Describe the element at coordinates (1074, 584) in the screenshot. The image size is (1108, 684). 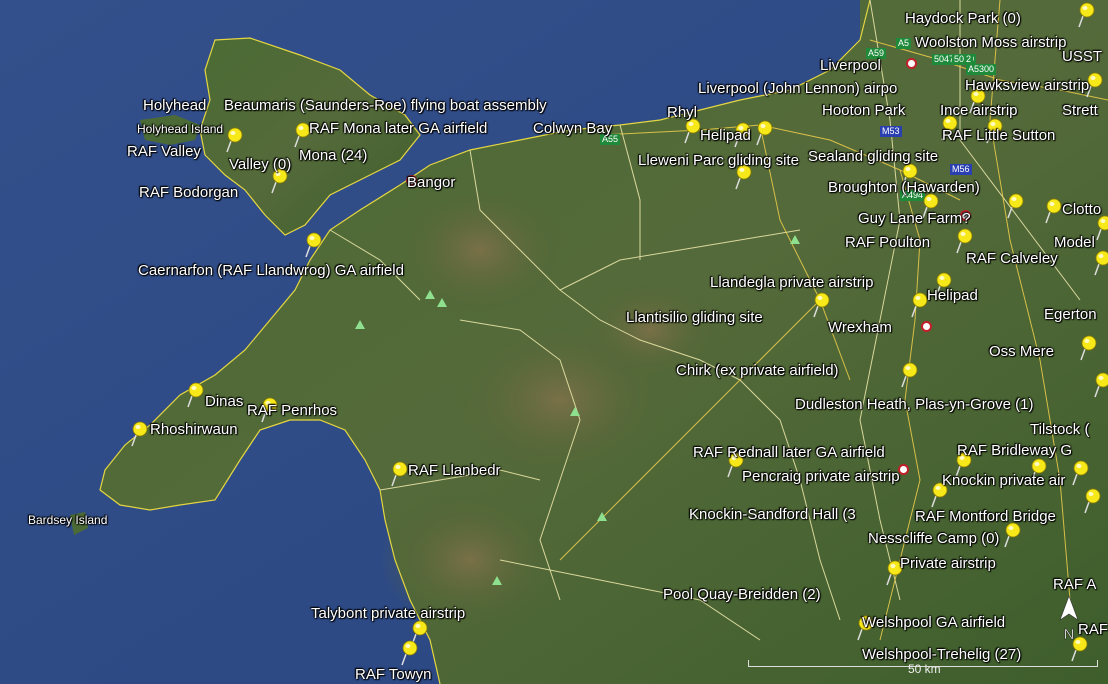
I see `place-label: RAF A` at that location.